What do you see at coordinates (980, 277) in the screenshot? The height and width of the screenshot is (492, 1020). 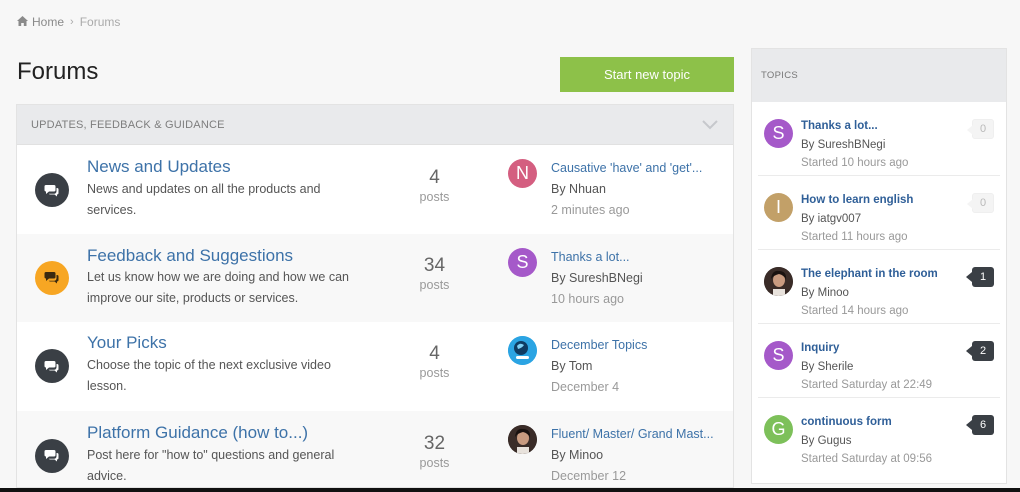 I see `reply-count-badge: 1` at bounding box center [980, 277].